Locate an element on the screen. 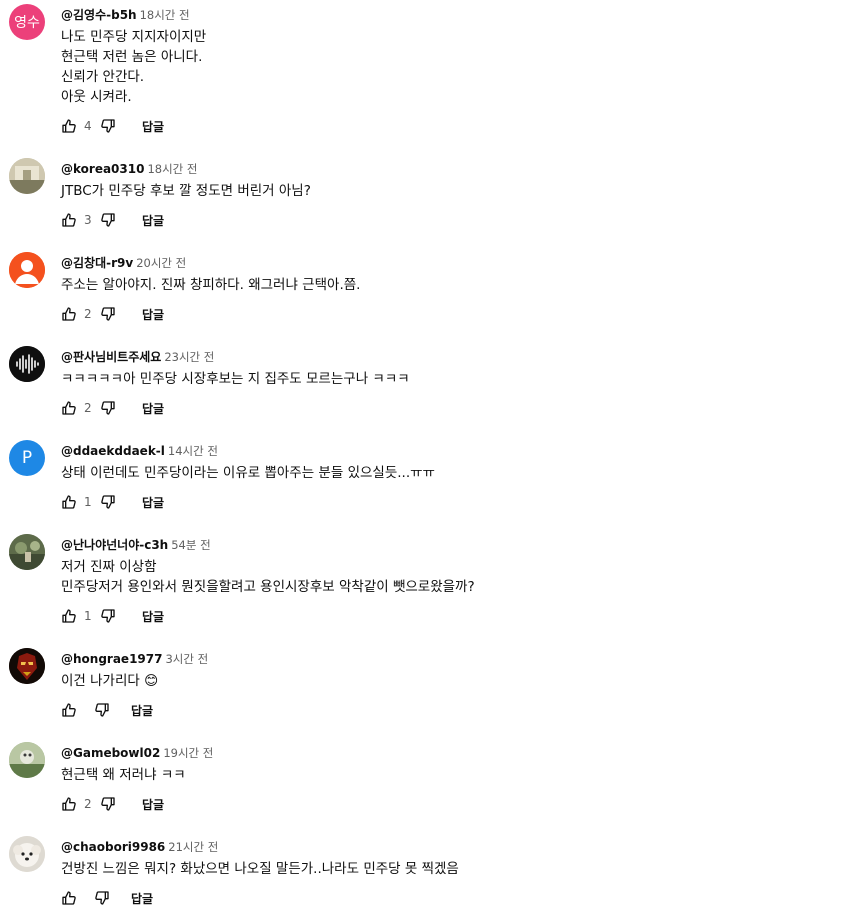 The width and height of the screenshot is (849, 922). comment-line: 저거 진짜 이상함 is located at coordinates (109, 567).